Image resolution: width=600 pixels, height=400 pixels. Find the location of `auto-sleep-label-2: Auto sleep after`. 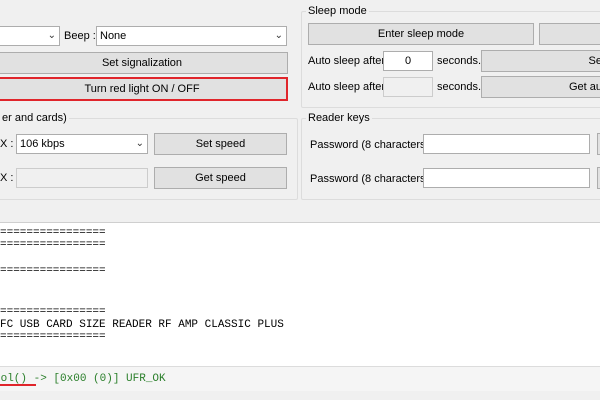

auto-sleep-label-2: Auto sleep after is located at coordinates (347, 87).